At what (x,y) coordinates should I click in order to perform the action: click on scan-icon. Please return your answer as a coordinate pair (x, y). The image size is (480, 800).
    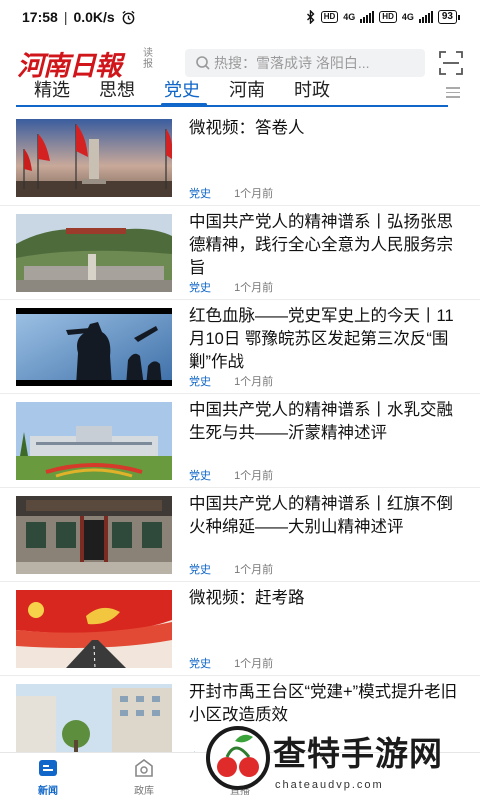
    Looking at the image, I should click on (451, 63).